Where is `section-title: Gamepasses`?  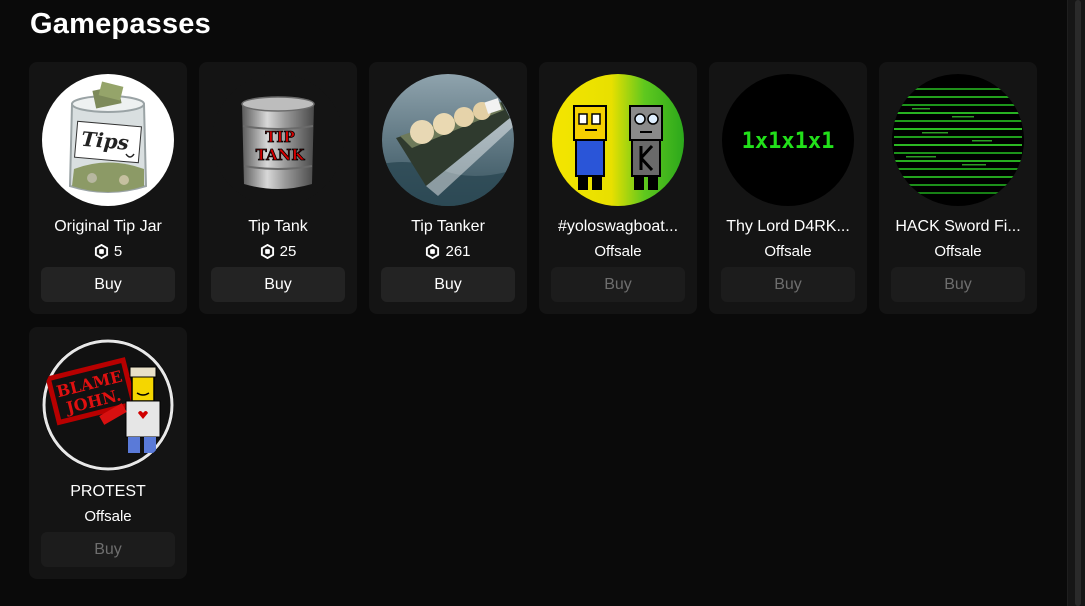
section-title: Gamepasses is located at coordinates (120, 24).